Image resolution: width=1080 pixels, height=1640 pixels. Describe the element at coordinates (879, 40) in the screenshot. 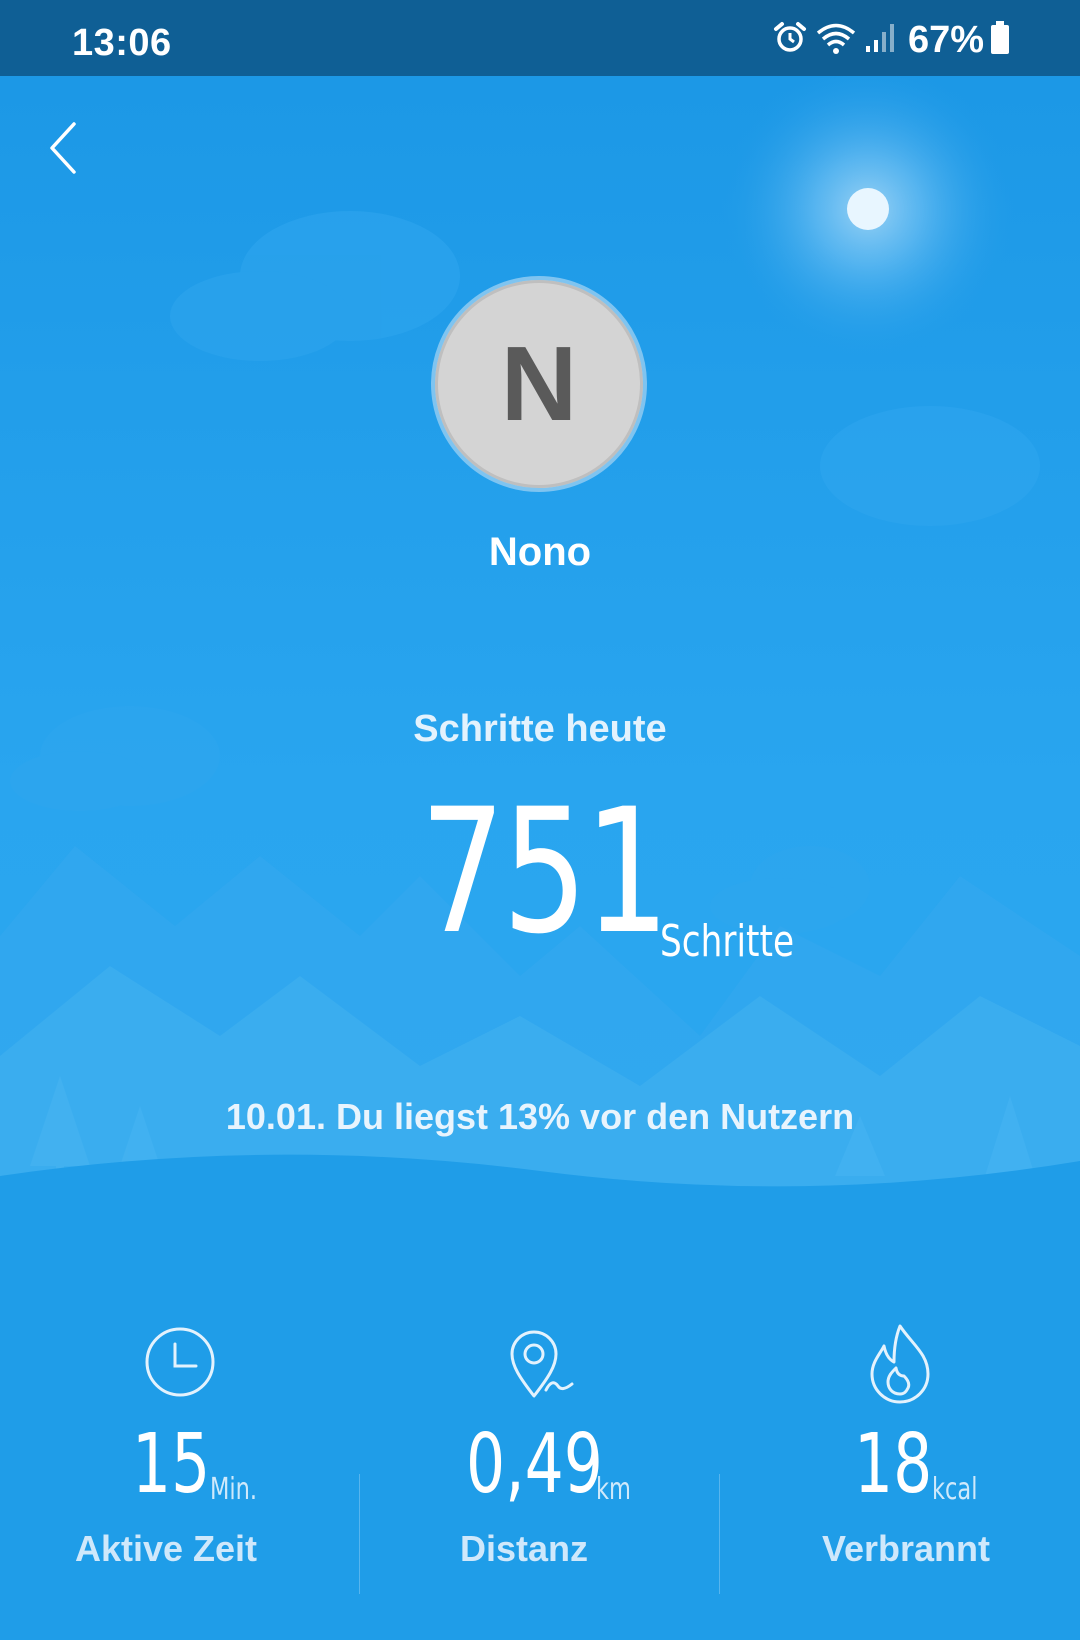

I see `signal-icon` at that location.